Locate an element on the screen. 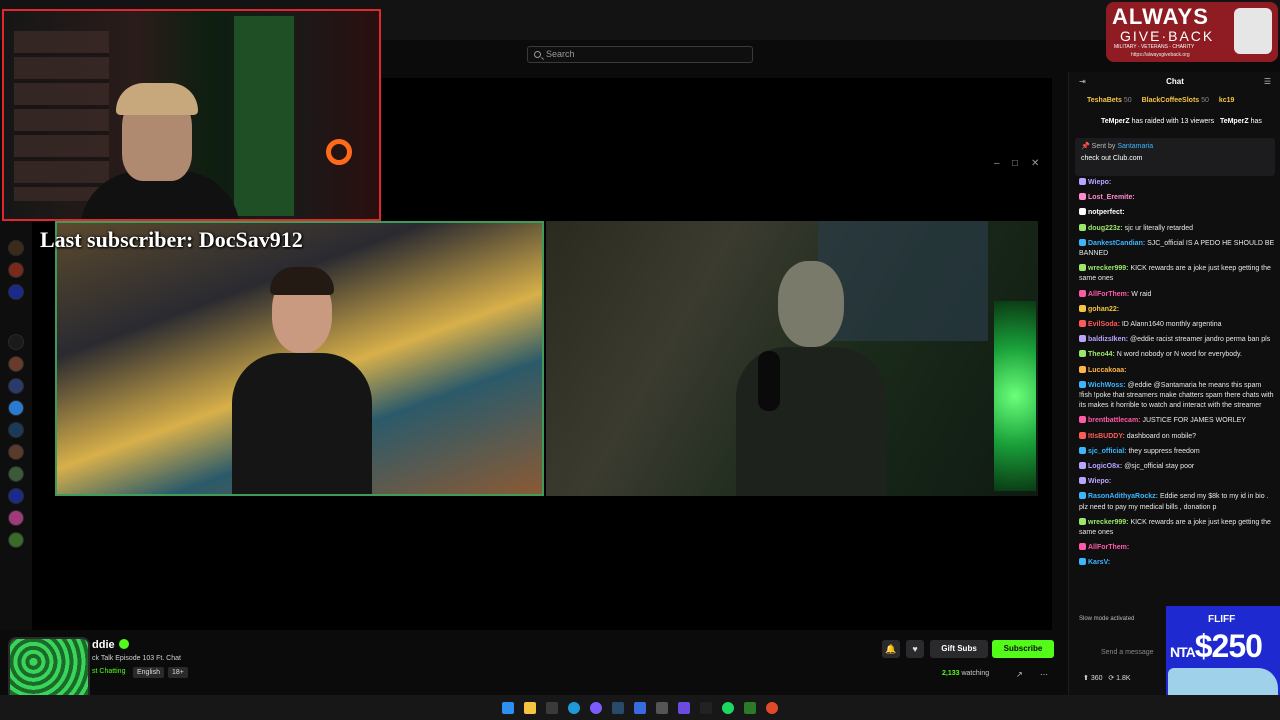 The image size is (1280, 720). chat-username: Luccakoaa: is located at coordinates (1107, 370).